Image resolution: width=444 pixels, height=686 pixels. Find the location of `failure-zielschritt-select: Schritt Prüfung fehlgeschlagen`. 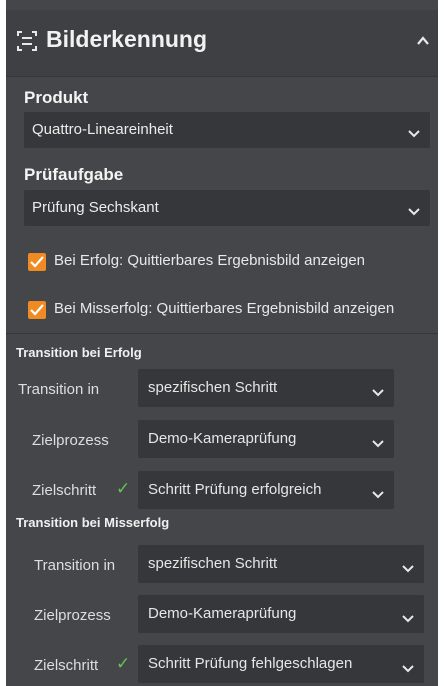

failure-zielschritt-select: Schritt Prüfung fehlgeschlagen is located at coordinates (281, 664).